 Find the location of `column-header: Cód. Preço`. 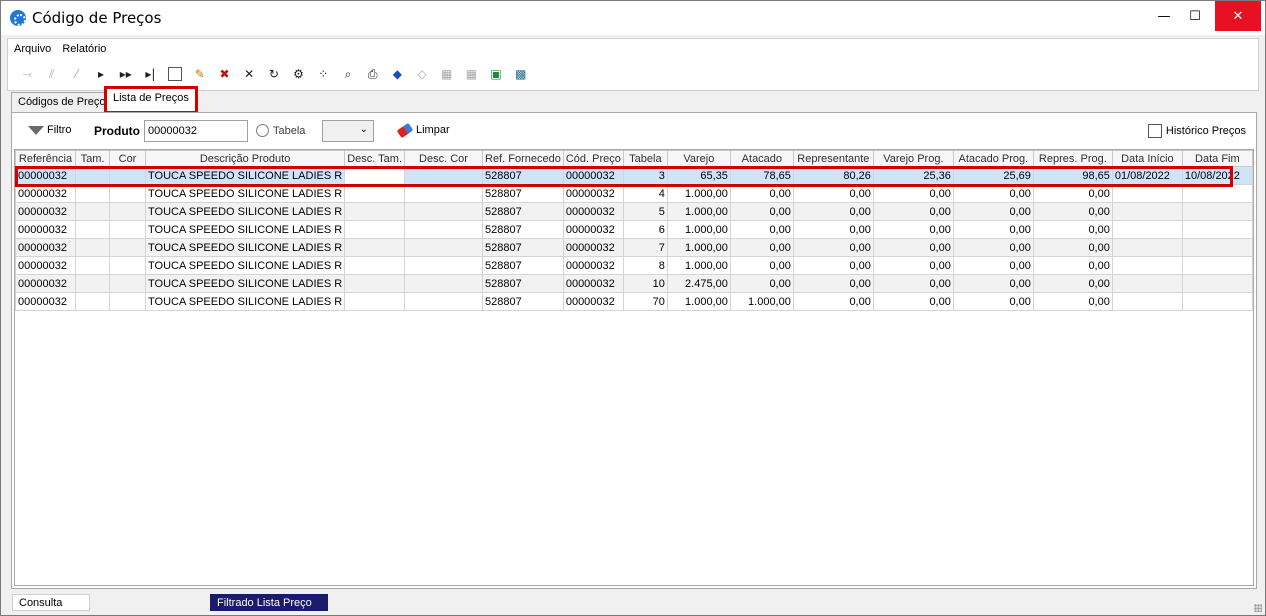

column-header: Cód. Preço is located at coordinates (593, 158).